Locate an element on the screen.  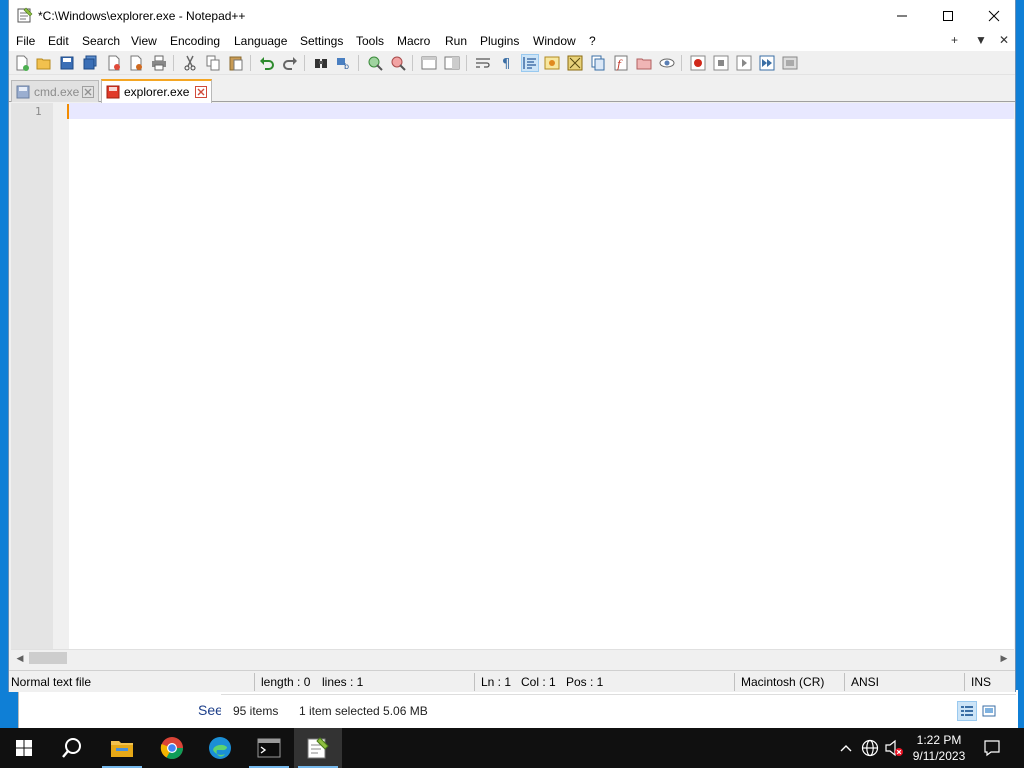
close-file-button is located at coordinates (114, 63).